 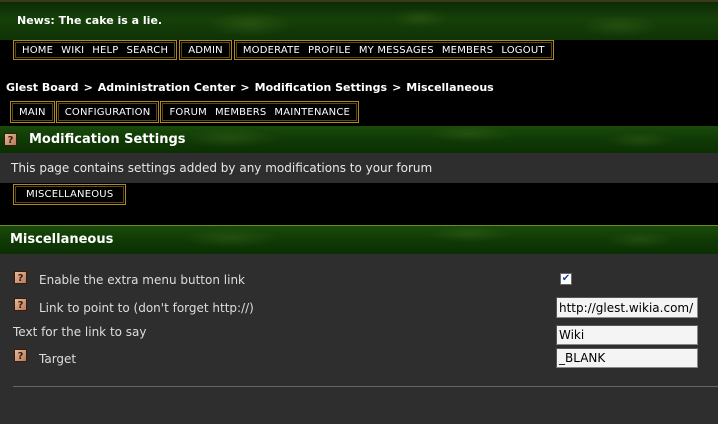 I want to click on admin-menu-main-group: MAIN, so click(x=32, y=112).